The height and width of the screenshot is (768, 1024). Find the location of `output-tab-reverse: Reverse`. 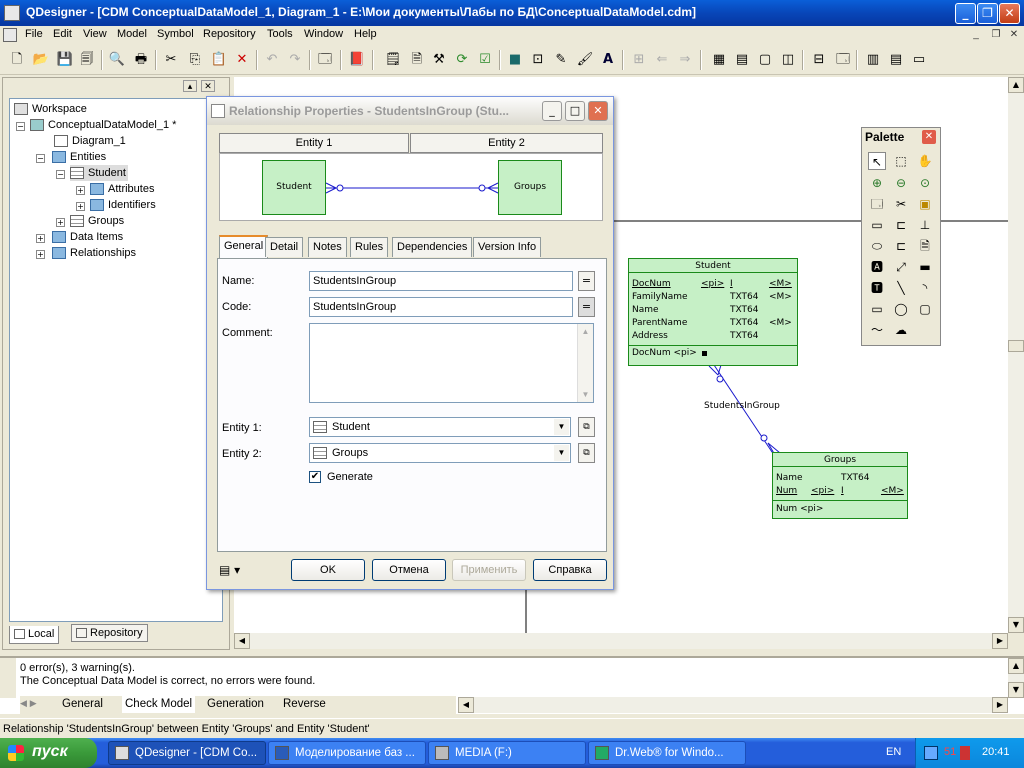

output-tab-reverse: Reverse is located at coordinates (304, 704).